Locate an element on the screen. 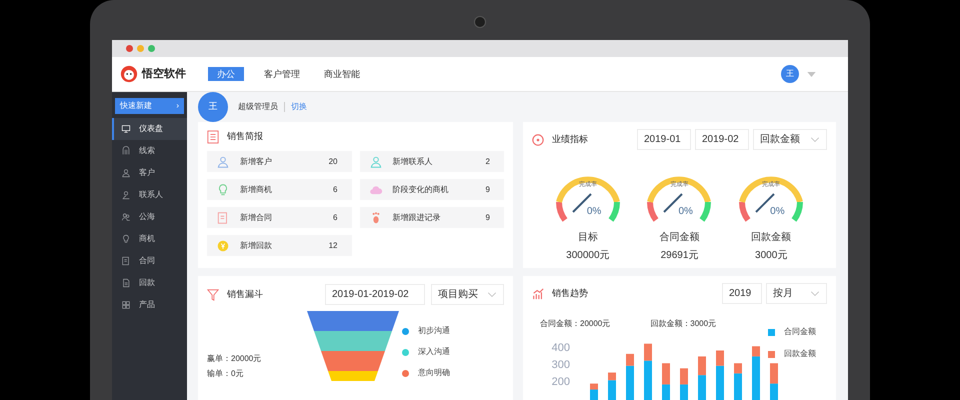  profile-avatar: 王 is located at coordinates (213, 107).